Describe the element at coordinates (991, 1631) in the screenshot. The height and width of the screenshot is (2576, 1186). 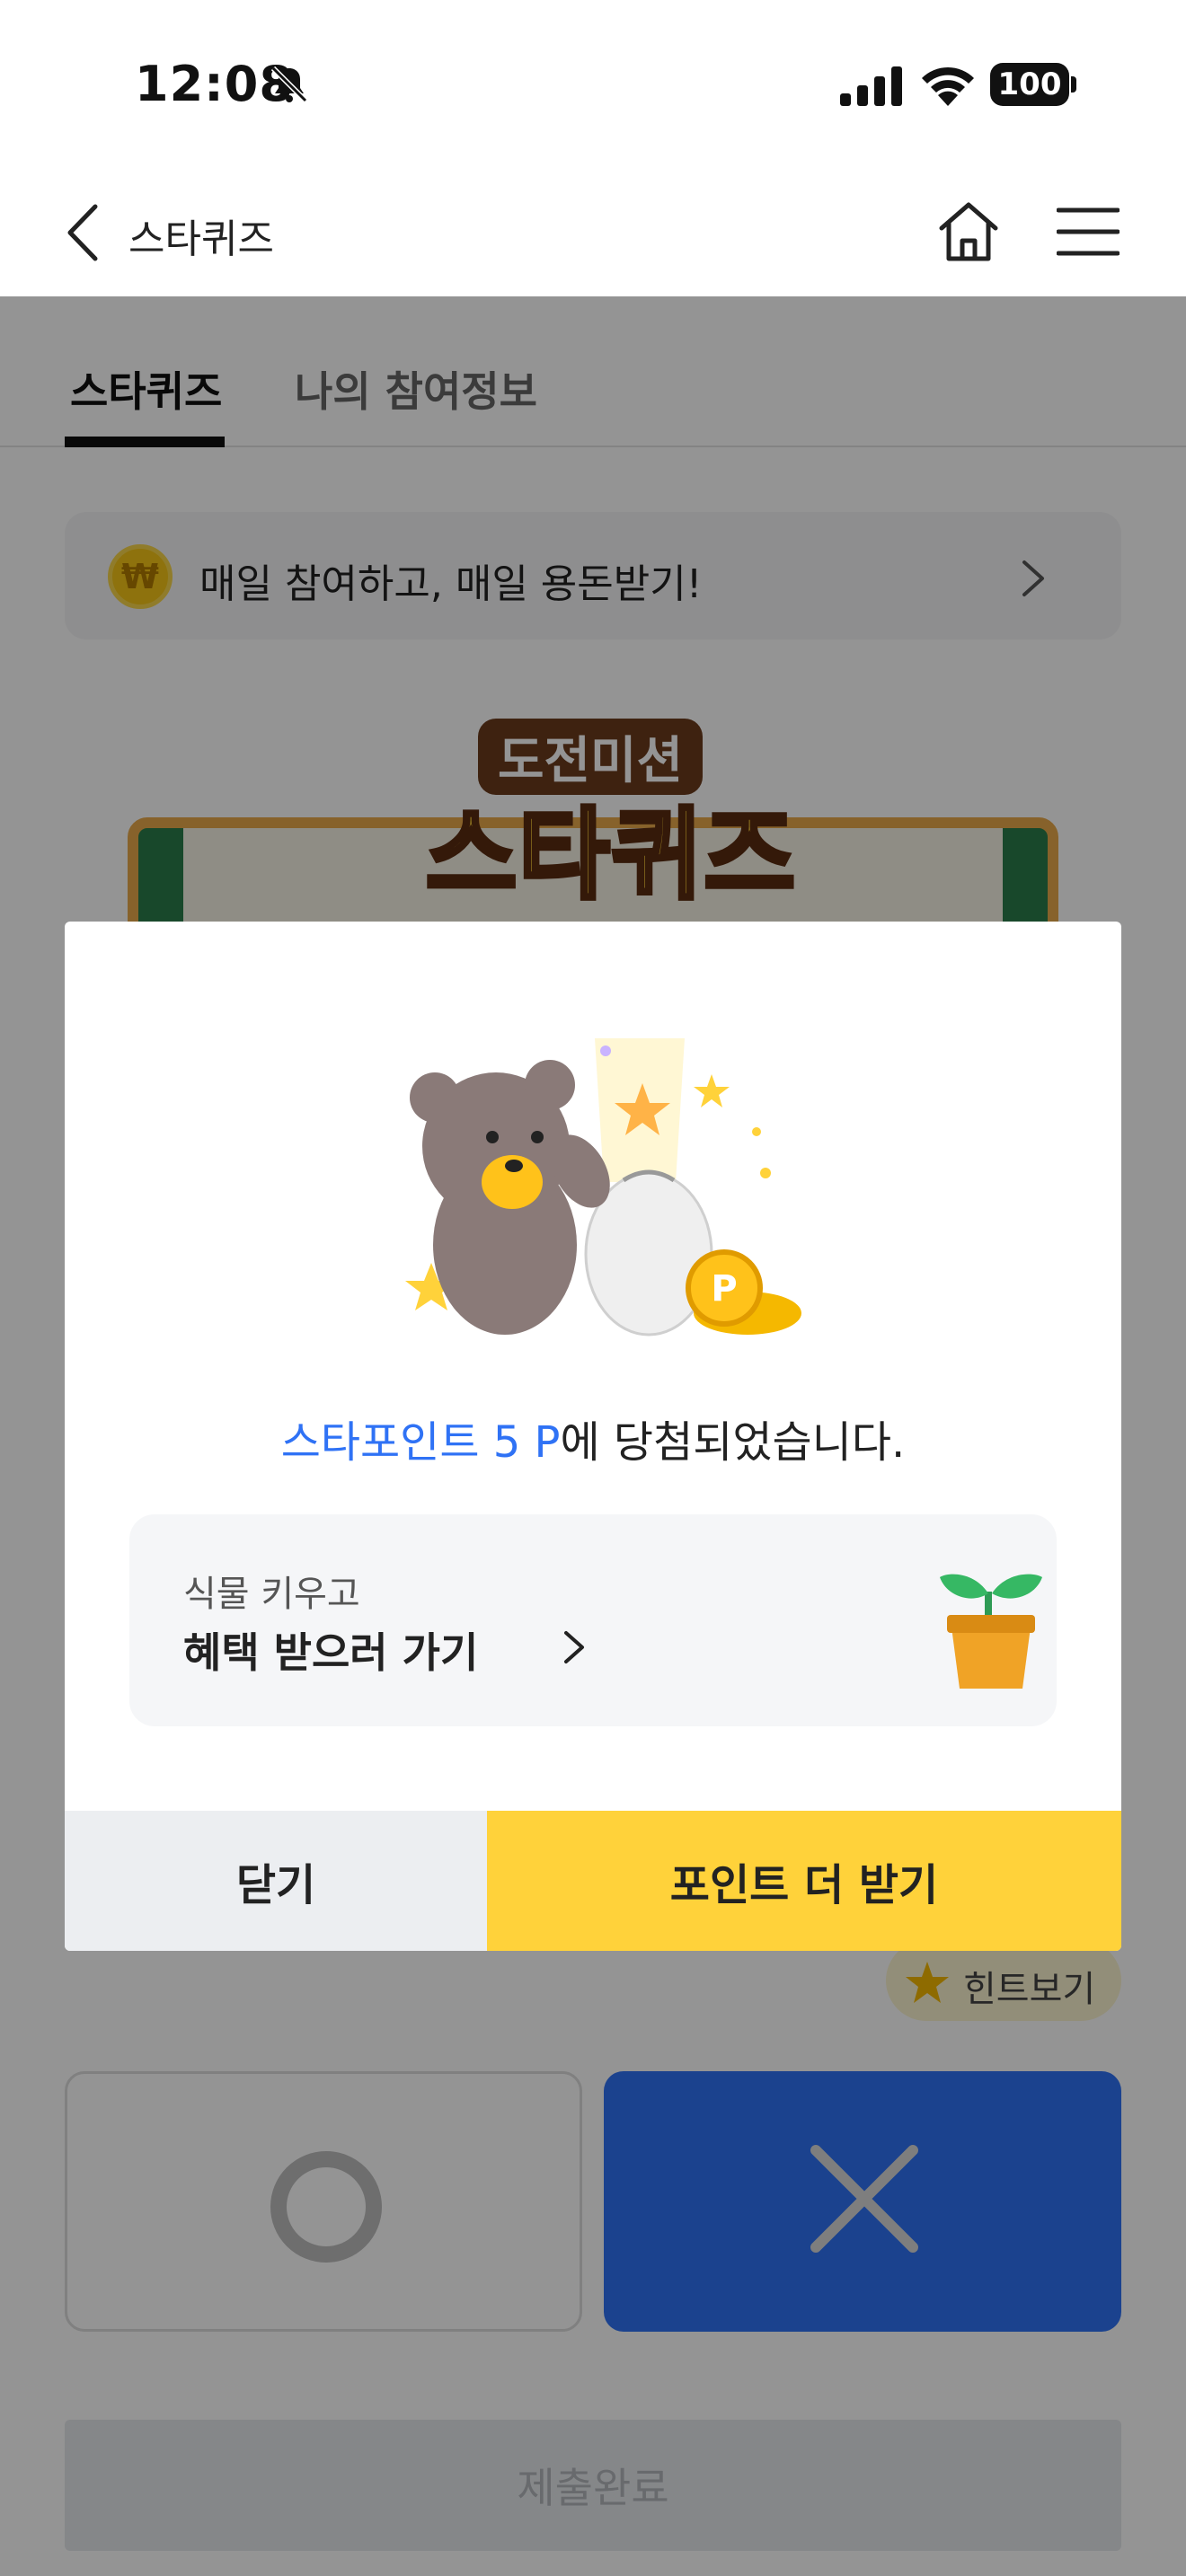
I see `sprout-pot-icon` at that location.